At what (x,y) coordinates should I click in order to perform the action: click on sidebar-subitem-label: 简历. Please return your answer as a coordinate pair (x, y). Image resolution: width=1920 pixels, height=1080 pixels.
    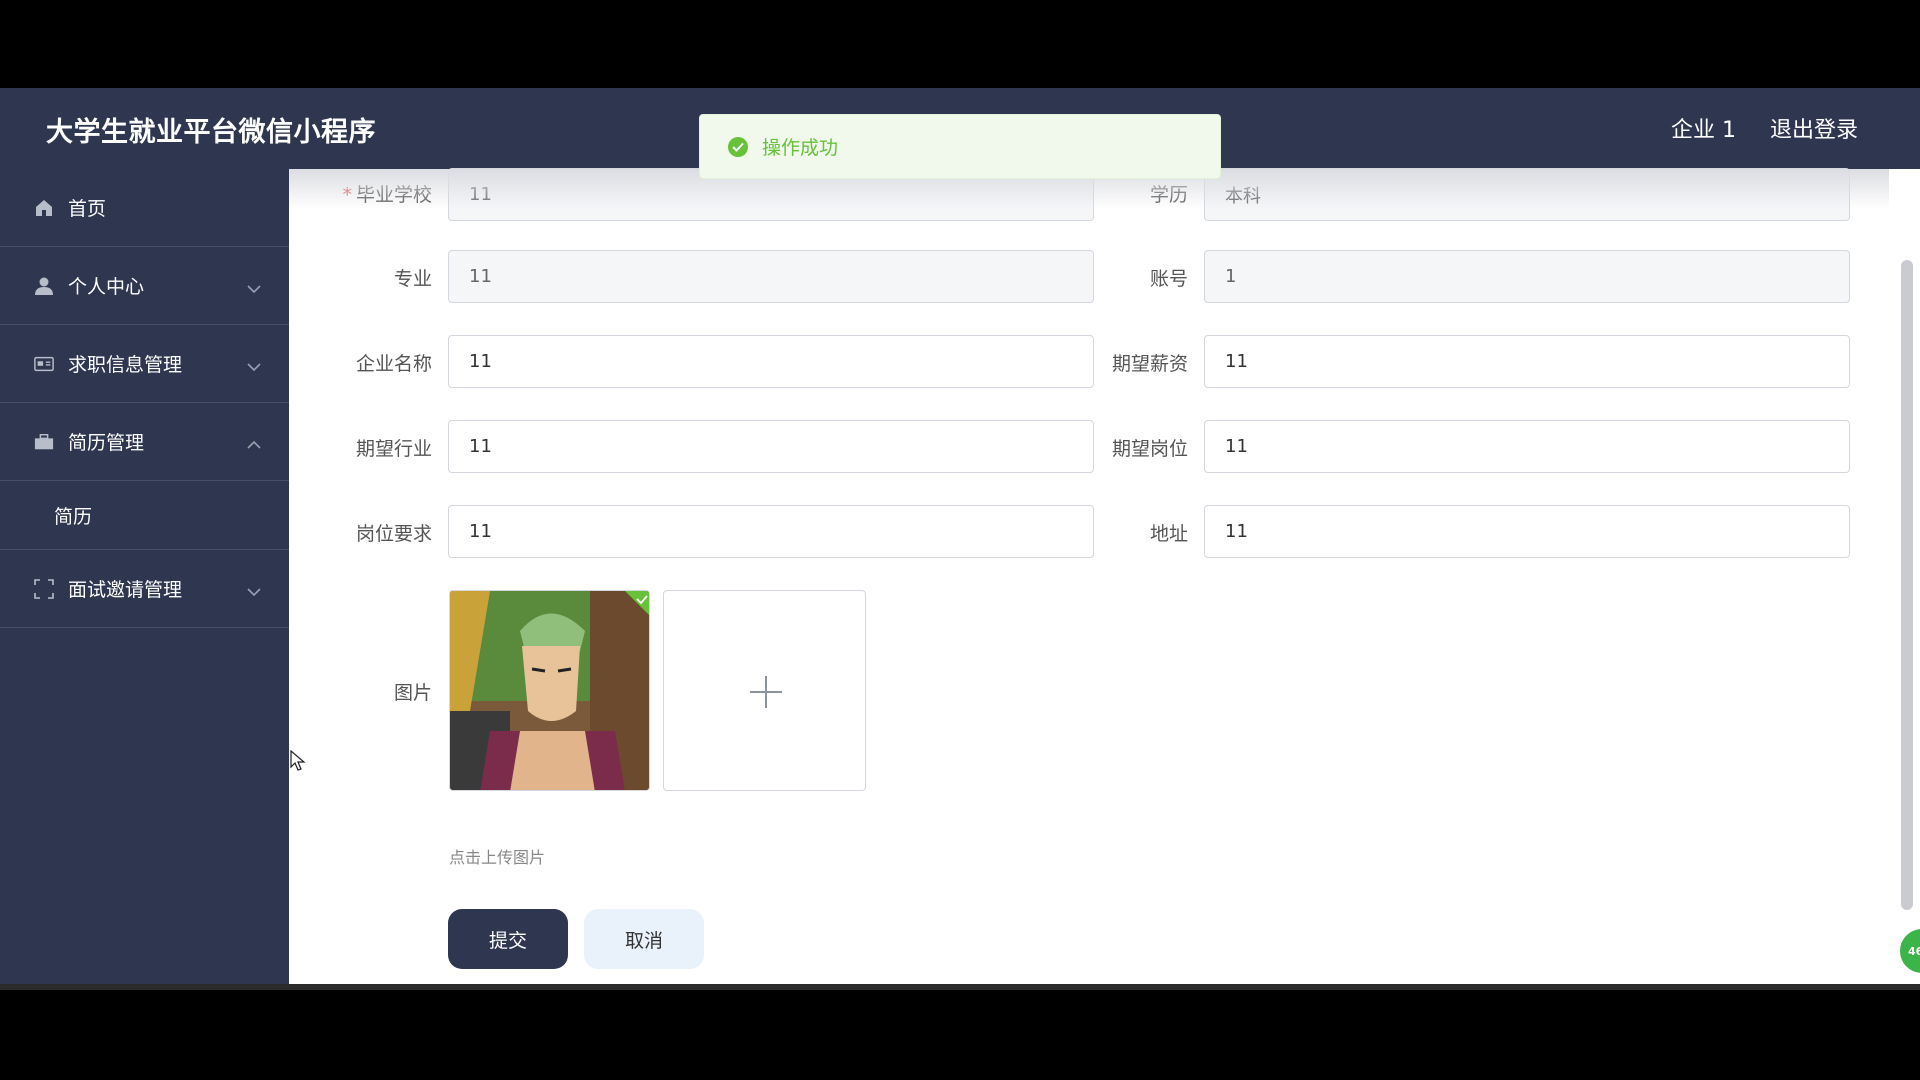
    Looking at the image, I should click on (73, 516).